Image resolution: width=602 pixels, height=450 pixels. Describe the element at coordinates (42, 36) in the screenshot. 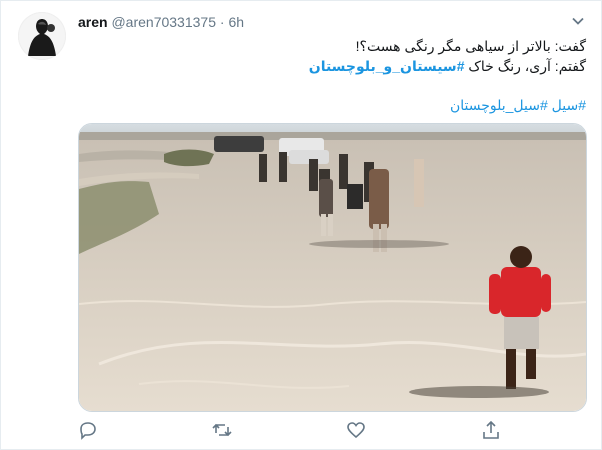

I see `avatar` at that location.